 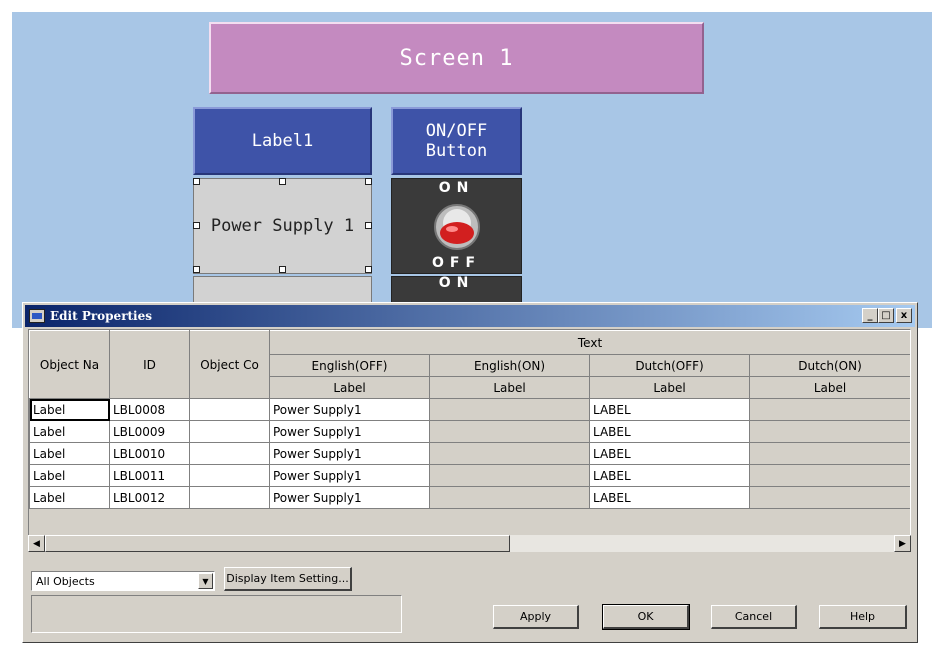 What do you see at coordinates (69, 364) in the screenshot?
I see `col-header-object-name: Object Na` at bounding box center [69, 364].